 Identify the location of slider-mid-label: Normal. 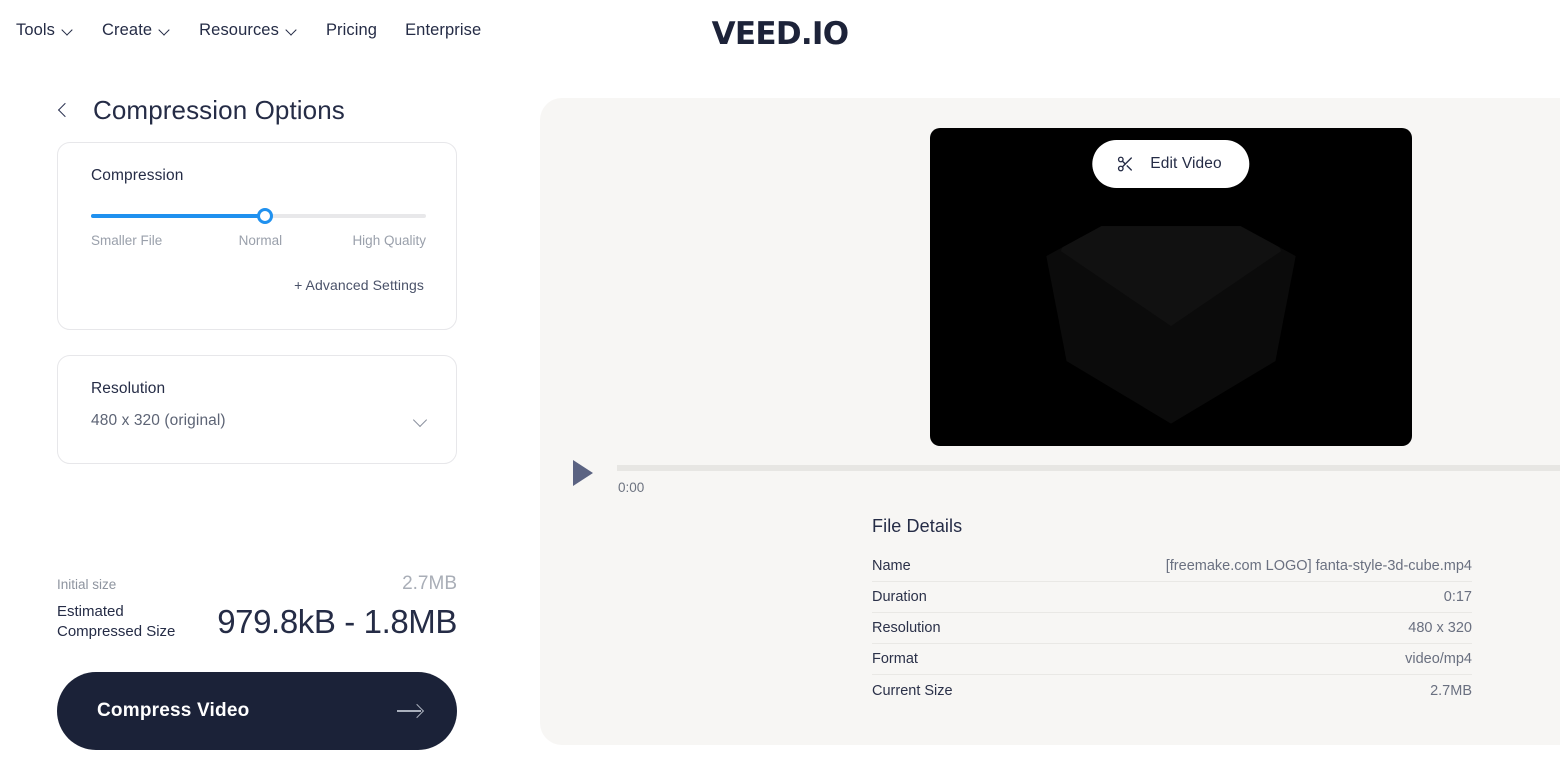
(260, 240).